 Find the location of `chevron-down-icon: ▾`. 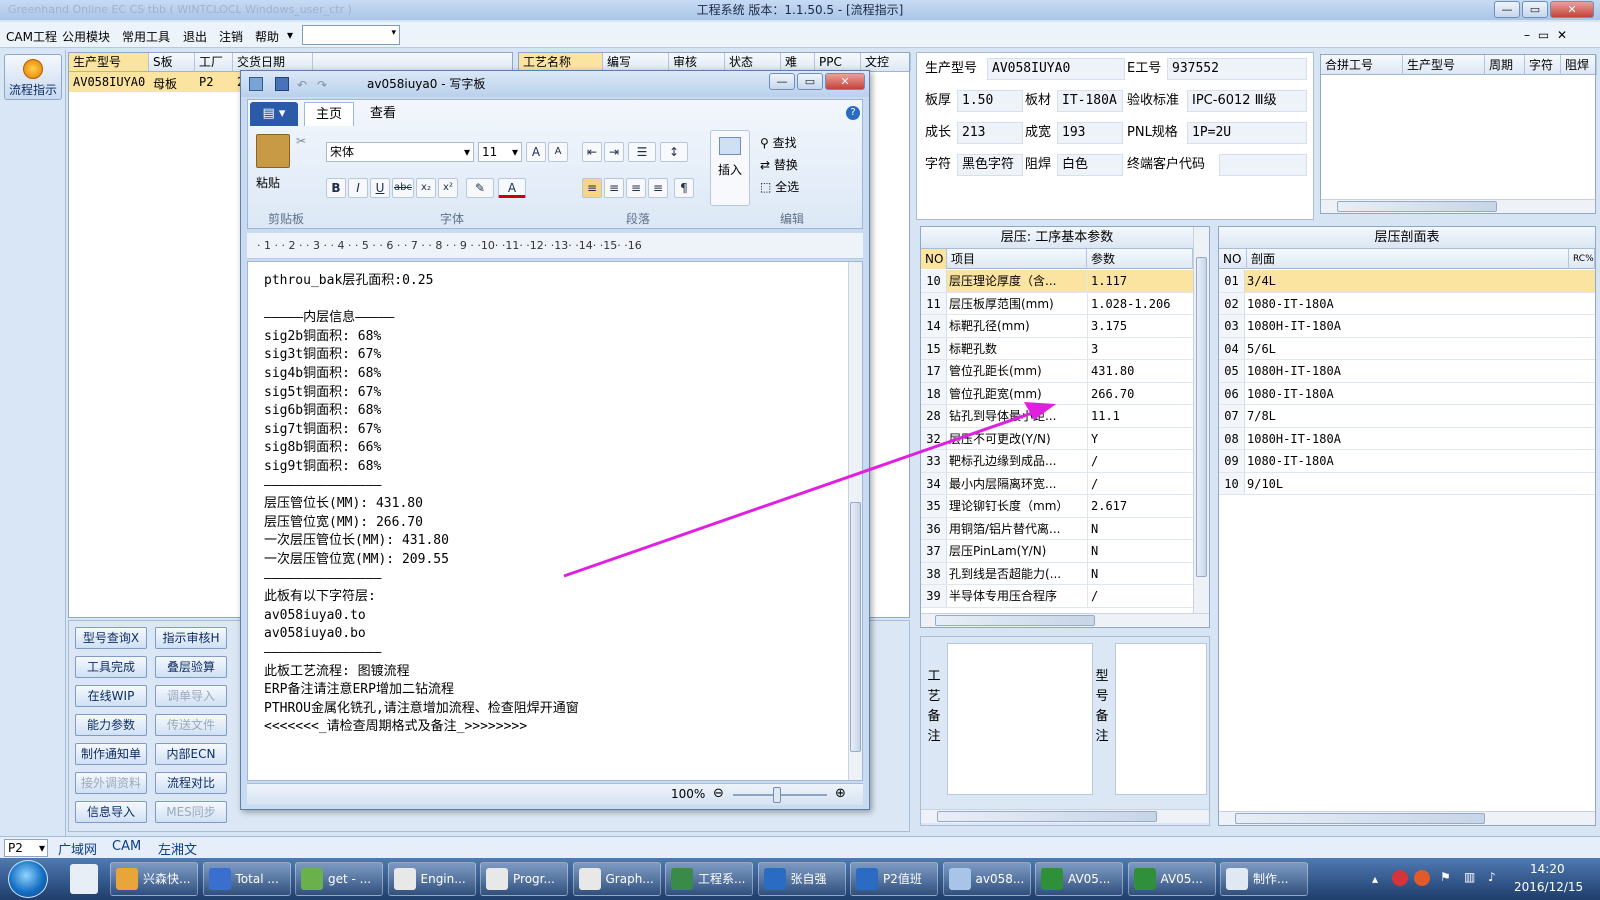

chevron-down-icon: ▾ is located at coordinates (41, 848).